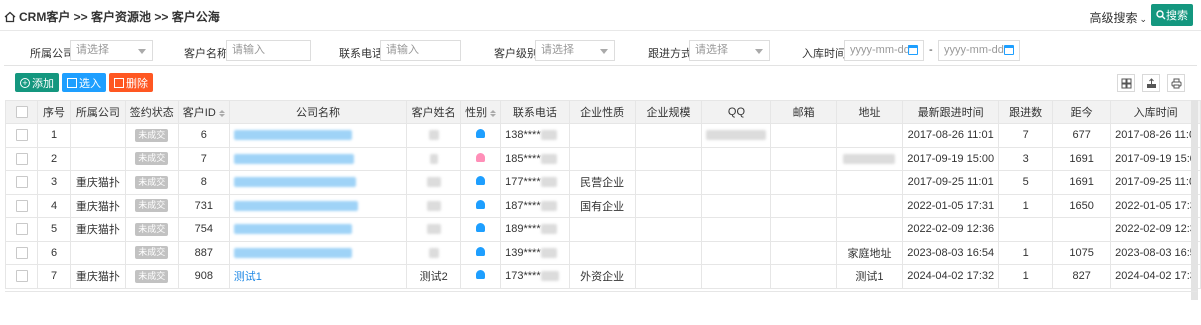 The width and height of the screenshot is (1201, 325). I want to click on date-start-input: yyyy-mm-dd, so click(884, 50).